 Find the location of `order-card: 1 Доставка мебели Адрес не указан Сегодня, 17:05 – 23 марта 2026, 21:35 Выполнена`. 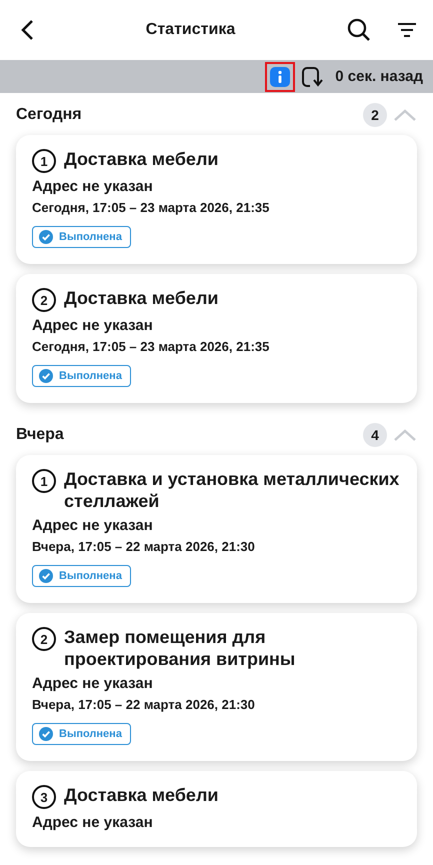

order-card: 1 Доставка мебели Адрес не указан Сегодня, 17:05 – 23 марта 2026, 21:35 Выполнена is located at coordinates (216, 199).